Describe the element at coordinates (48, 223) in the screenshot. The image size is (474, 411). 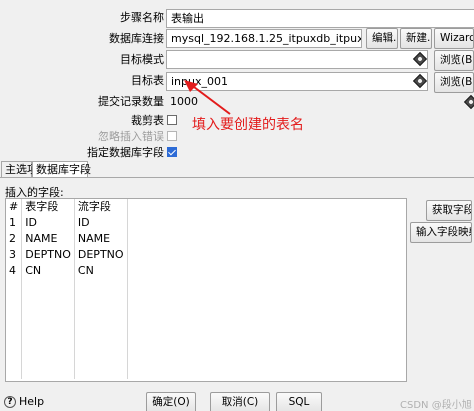
I see `table-field-cell: ID` at that location.